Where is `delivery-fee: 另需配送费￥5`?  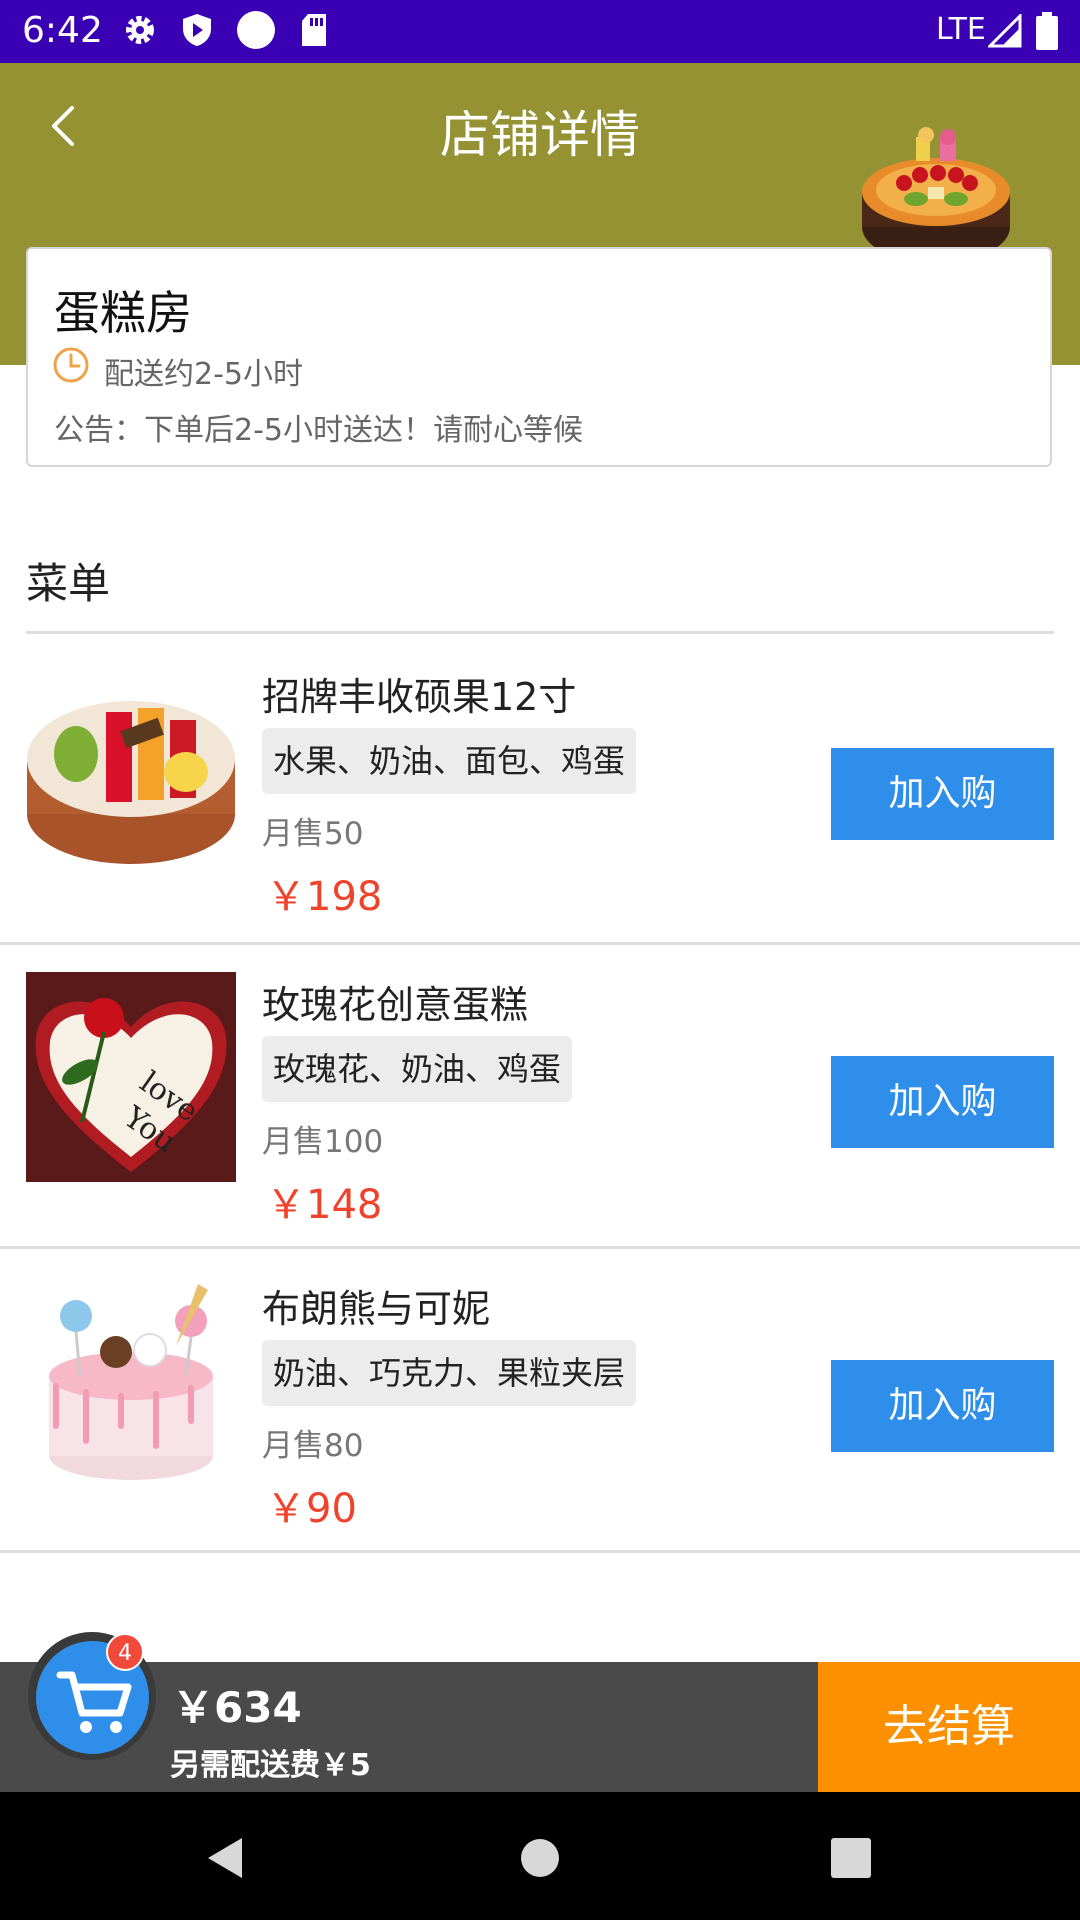 delivery-fee: 另需配送费￥5 is located at coordinates (270, 1765).